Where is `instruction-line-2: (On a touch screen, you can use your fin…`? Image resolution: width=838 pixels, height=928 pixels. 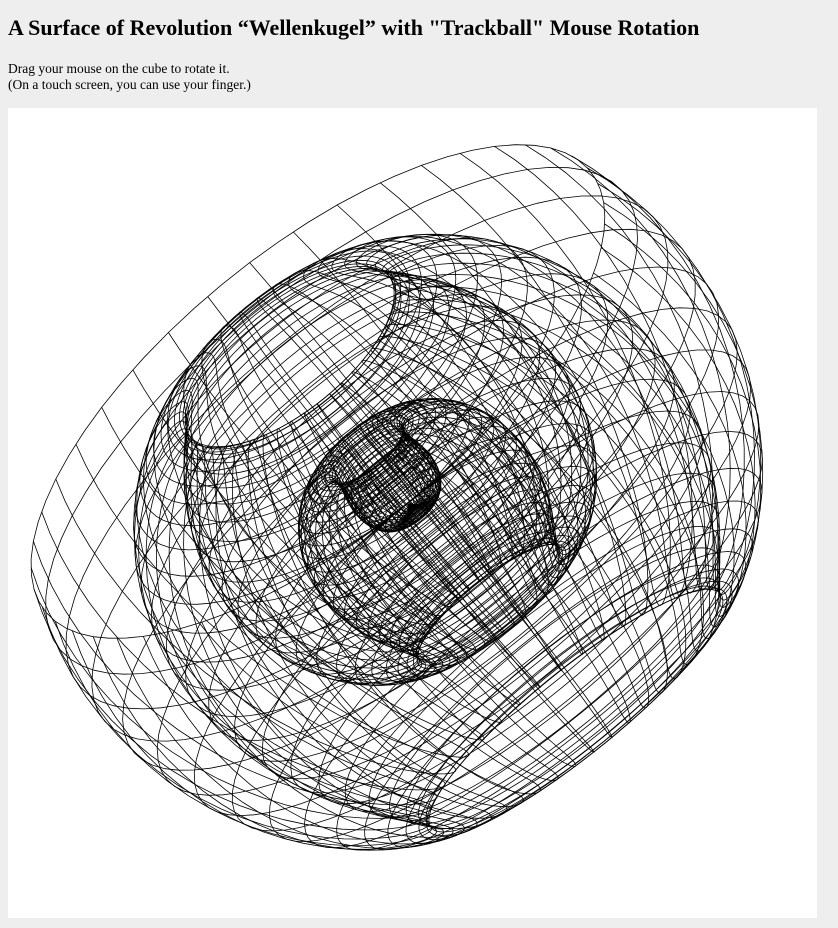
instruction-line-2: (On a touch screen, you can use your fin… is located at coordinates (129, 84).